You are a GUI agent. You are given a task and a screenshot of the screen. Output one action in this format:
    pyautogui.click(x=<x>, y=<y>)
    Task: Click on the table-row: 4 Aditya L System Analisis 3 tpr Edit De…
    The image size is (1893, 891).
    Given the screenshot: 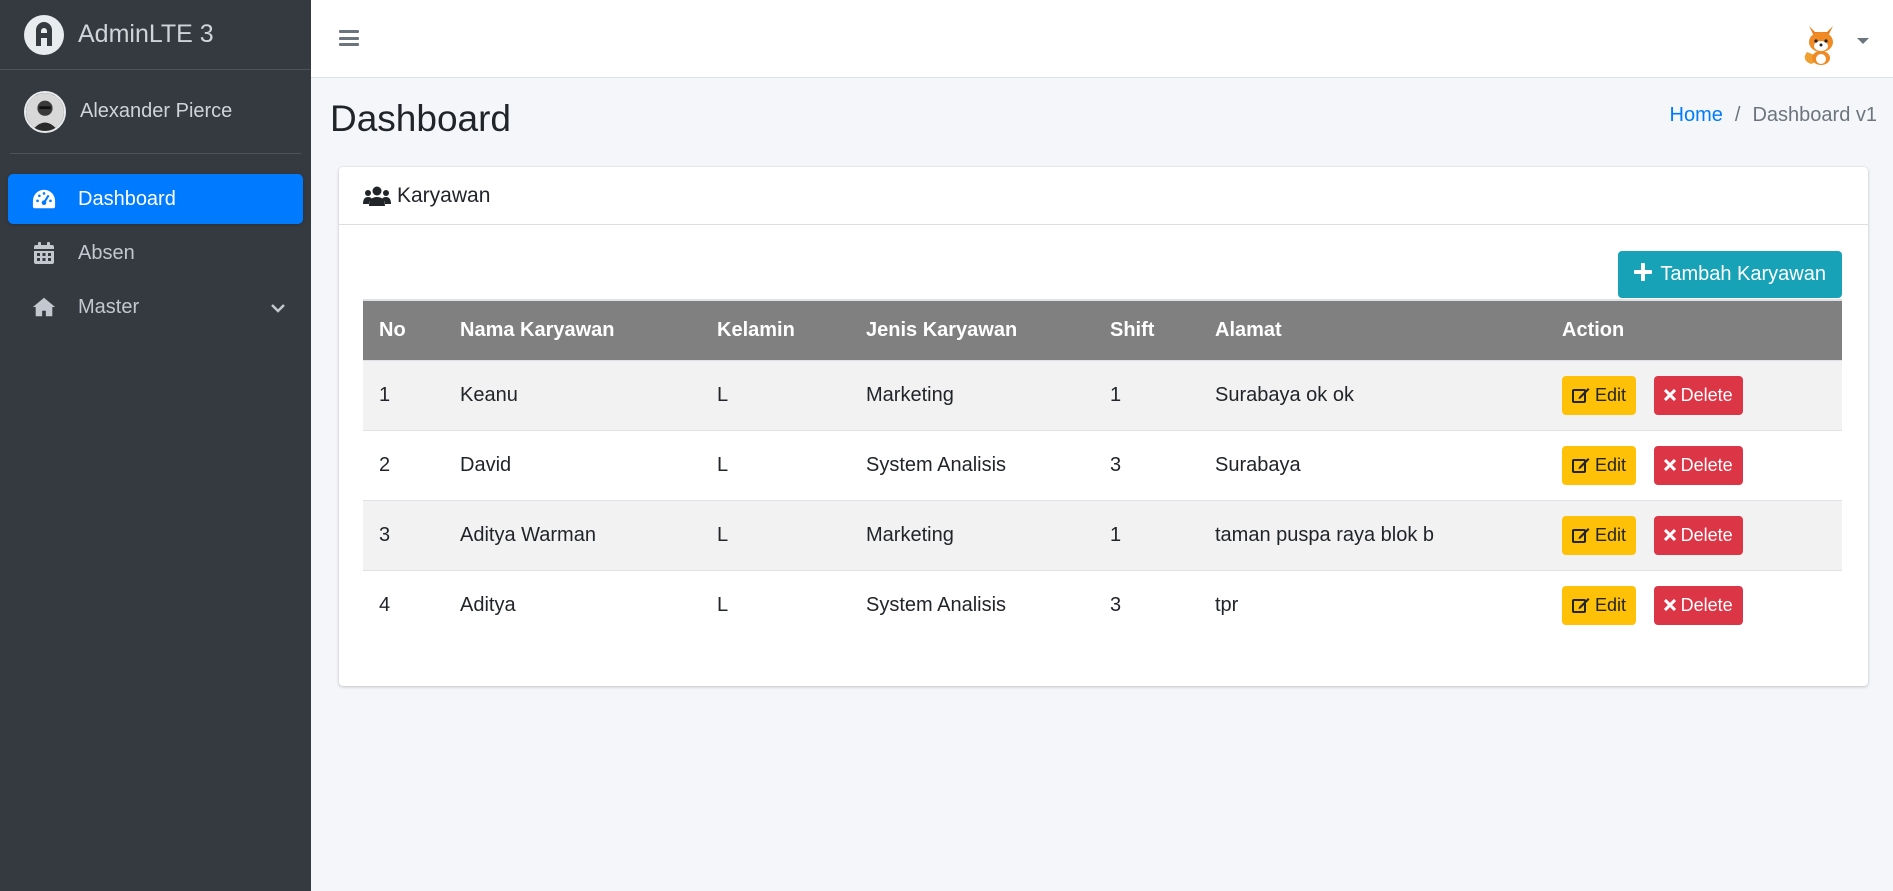 What is the action you would take?
    pyautogui.click(x=1102, y=604)
    